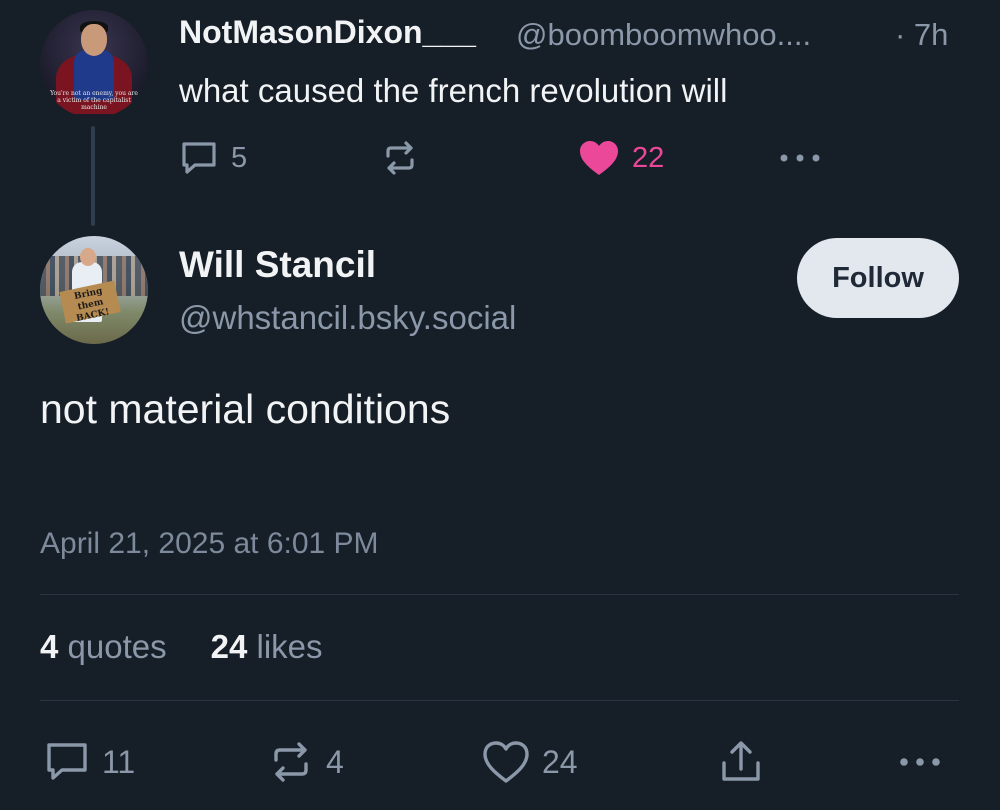 This screenshot has height=810, width=1000. What do you see at coordinates (289, 646) in the screenshot?
I see `likes-label: likes` at bounding box center [289, 646].